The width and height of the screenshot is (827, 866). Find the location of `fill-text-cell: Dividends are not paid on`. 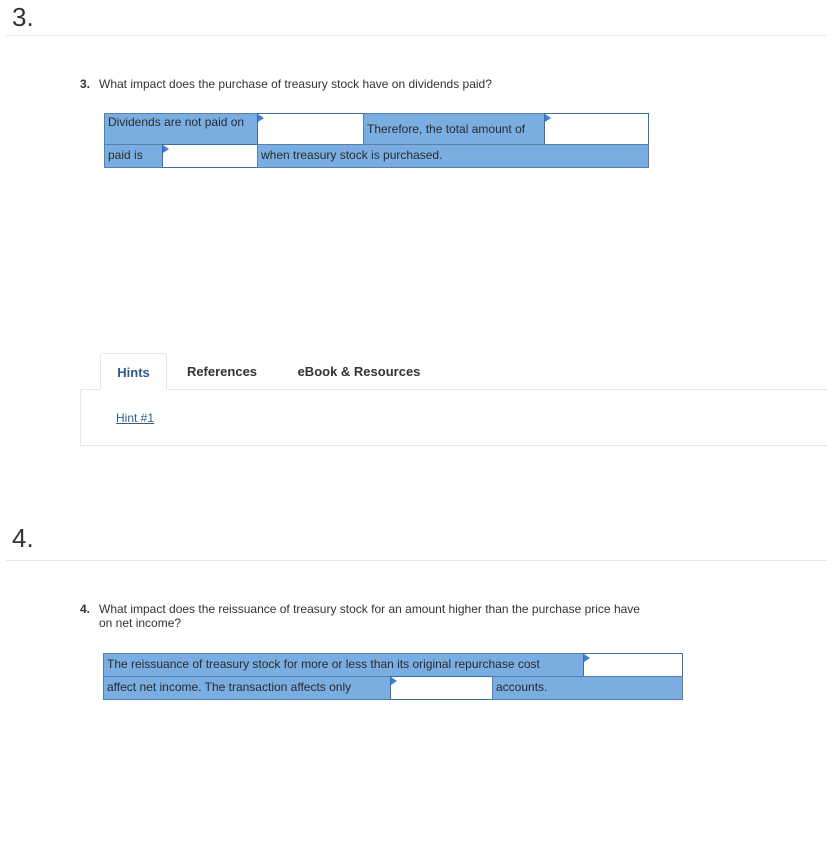

fill-text-cell: Dividends are not paid on is located at coordinates (181, 129).